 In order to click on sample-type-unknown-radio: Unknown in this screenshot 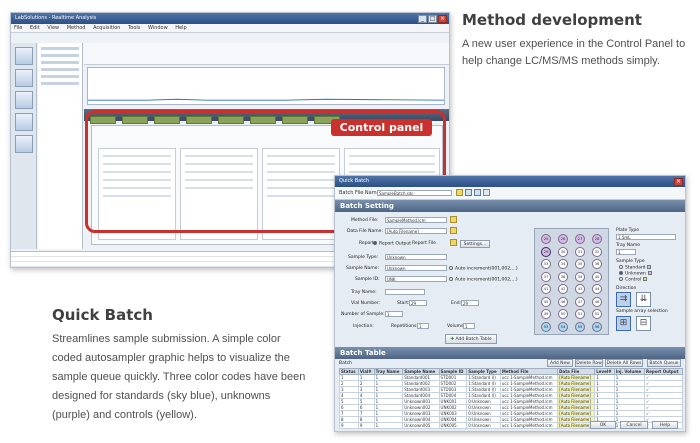, I will do `click(635, 274)`.